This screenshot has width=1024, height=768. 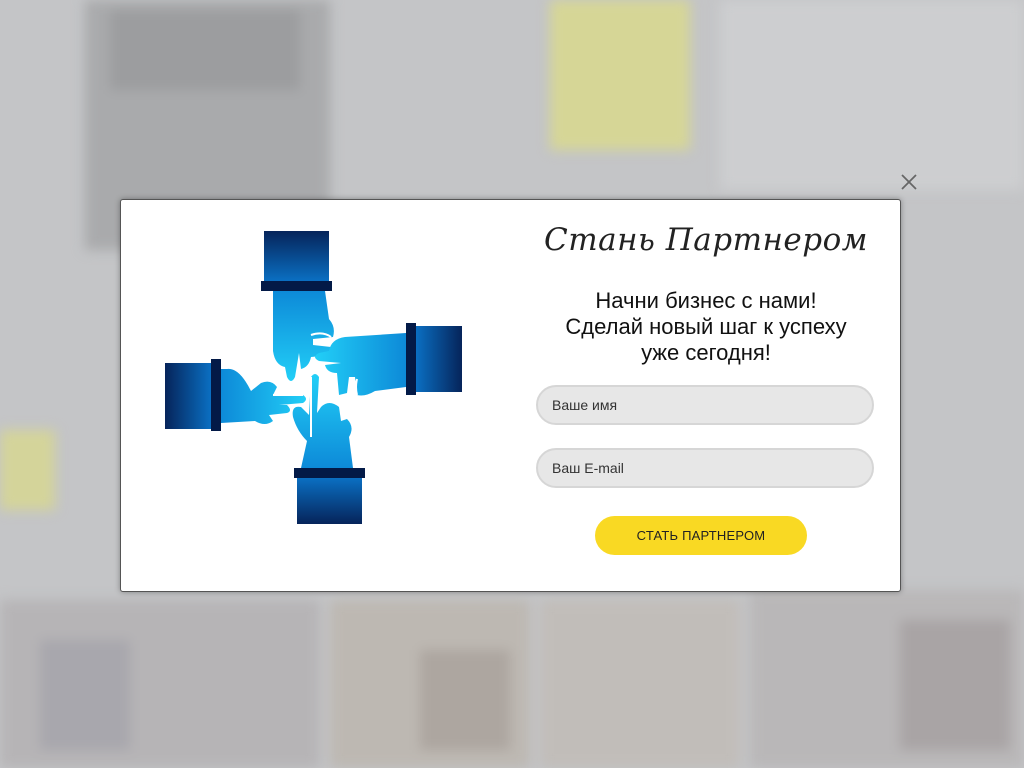 I want to click on close-button, so click(x=909, y=182).